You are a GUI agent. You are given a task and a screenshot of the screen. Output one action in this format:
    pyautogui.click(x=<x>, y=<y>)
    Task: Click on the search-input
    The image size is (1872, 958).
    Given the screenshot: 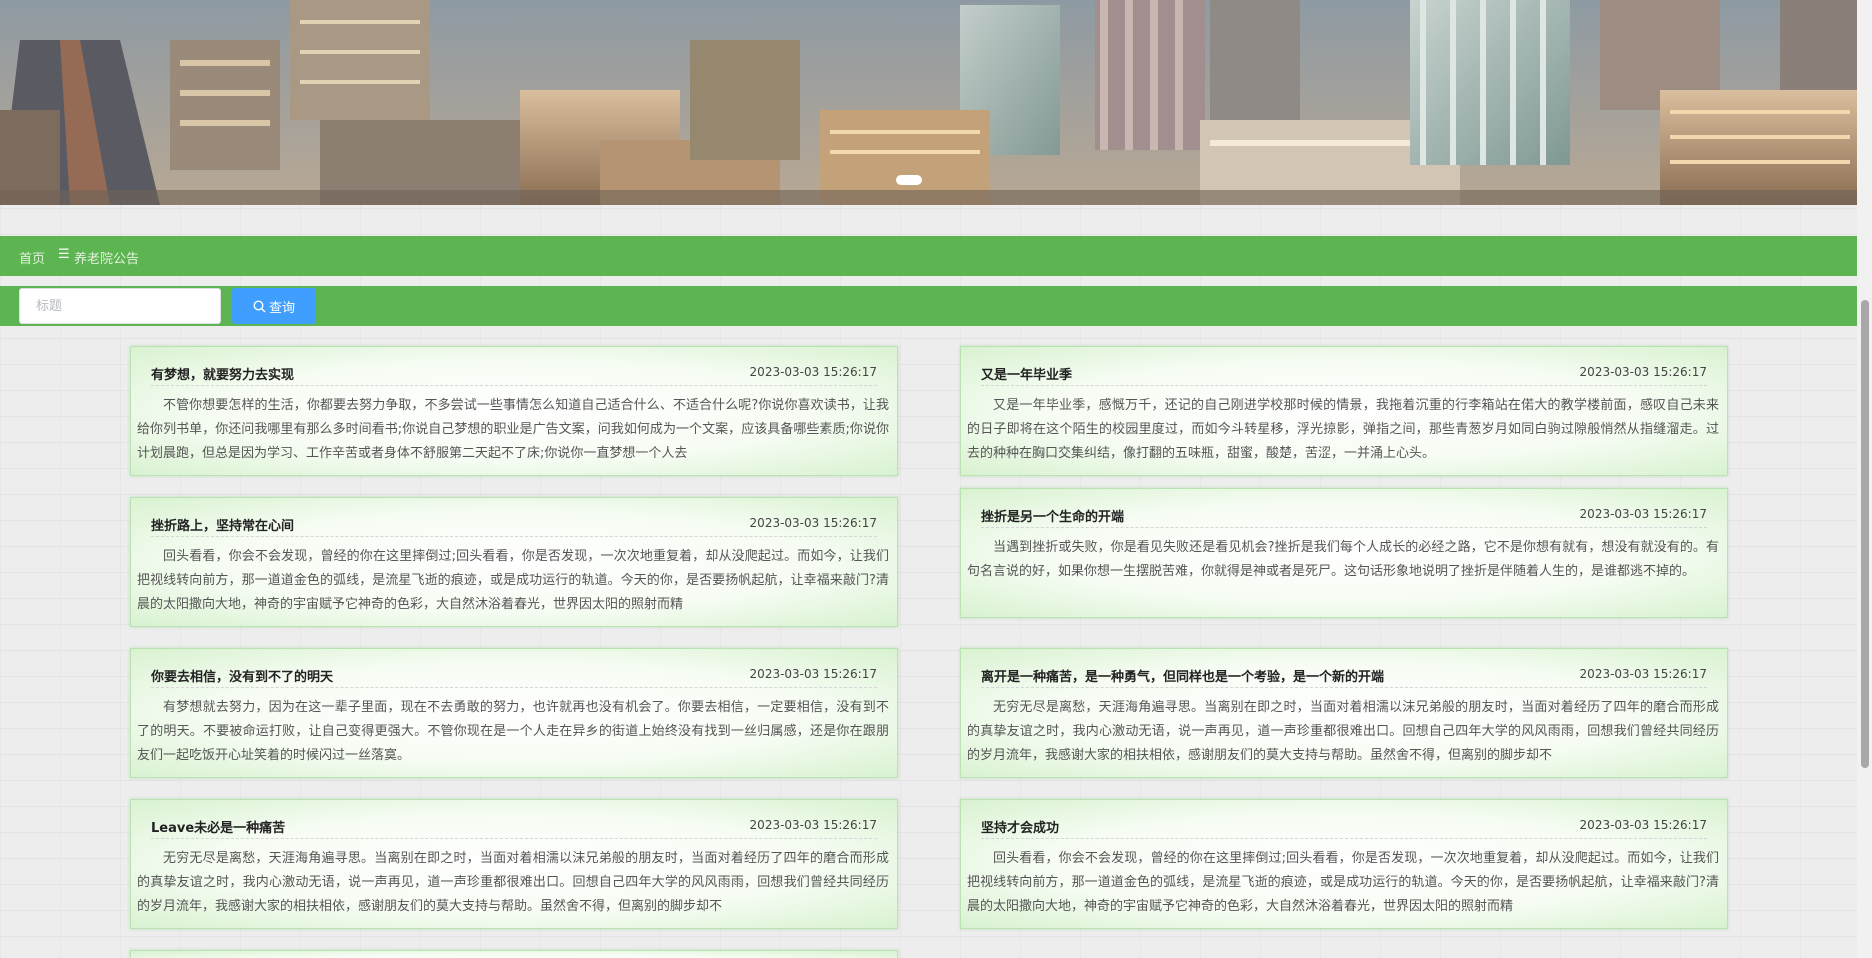 What is the action you would take?
    pyautogui.click(x=120, y=306)
    